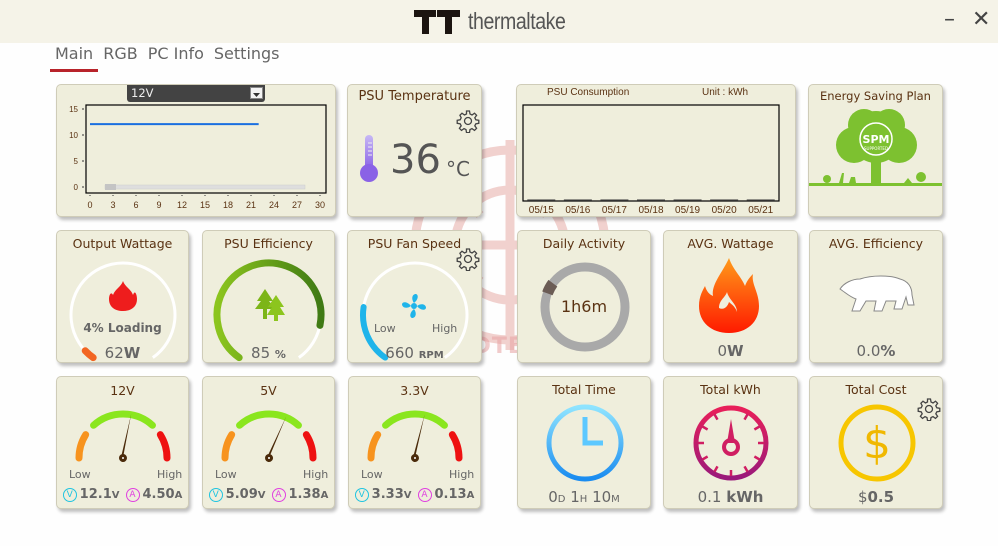  I want to click on card-title: Total Cost, so click(876, 389).